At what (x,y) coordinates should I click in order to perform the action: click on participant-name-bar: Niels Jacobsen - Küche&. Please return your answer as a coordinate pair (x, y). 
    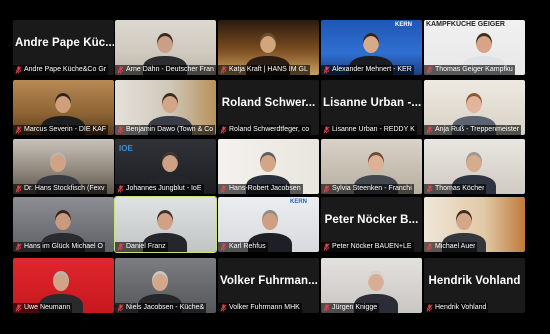
    Looking at the image, I should click on (161, 308).